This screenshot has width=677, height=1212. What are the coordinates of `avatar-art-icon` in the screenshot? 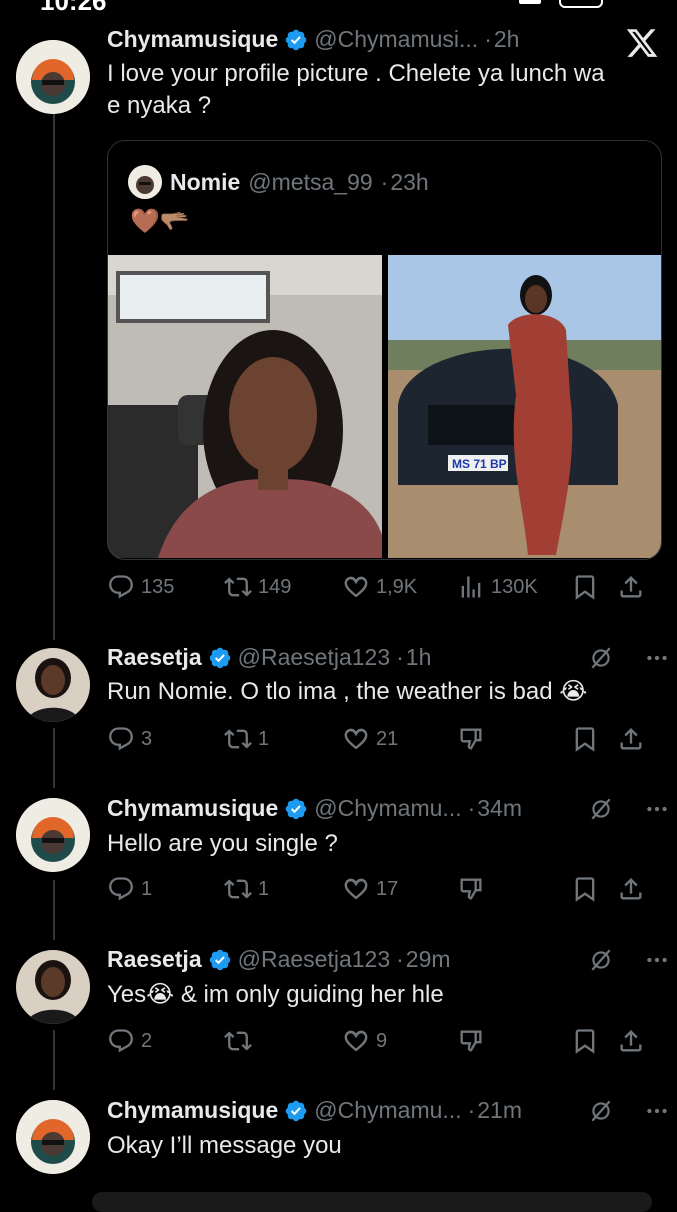 It's located at (53, 77).